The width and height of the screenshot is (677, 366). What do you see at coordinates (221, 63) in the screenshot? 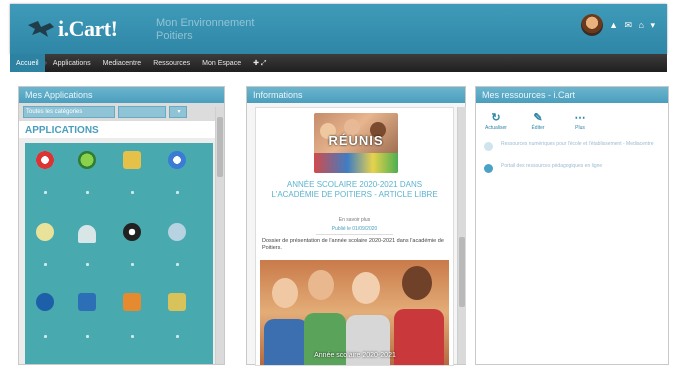
I see `nav-item-mon-espace: Mon Espace` at bounding box center [221, 63].